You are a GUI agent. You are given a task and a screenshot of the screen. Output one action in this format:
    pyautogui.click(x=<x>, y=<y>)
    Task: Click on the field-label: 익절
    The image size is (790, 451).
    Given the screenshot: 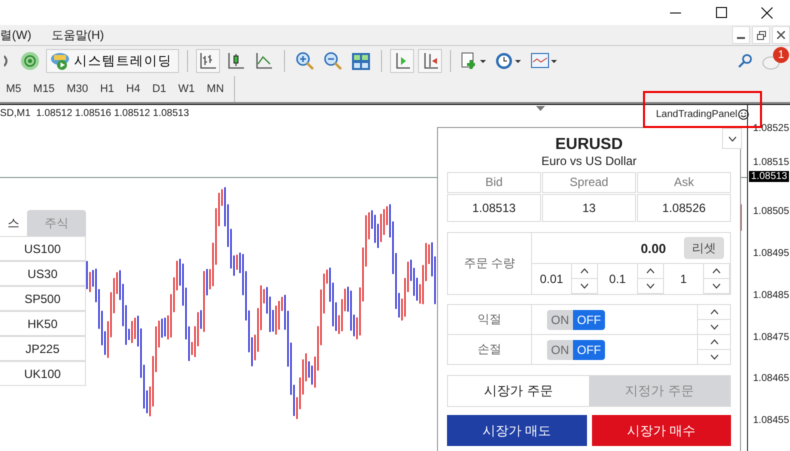 What is the action you would take?
    pyautogui.click(x=490, y=319)
    